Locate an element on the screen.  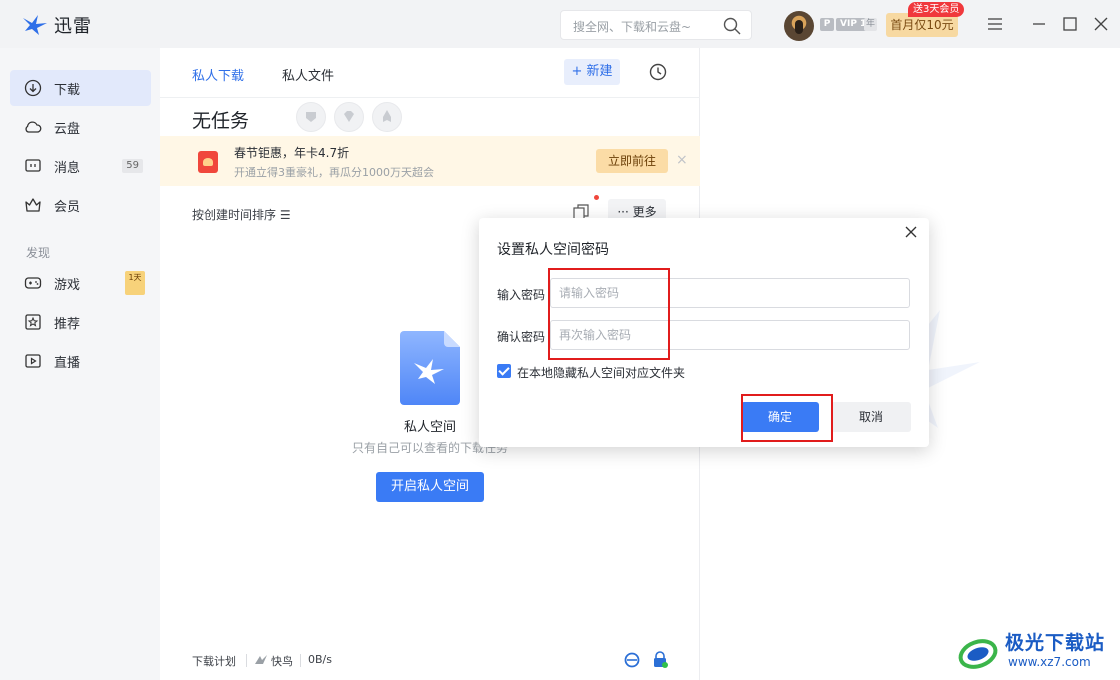
highlight-password-fields is located at coordinates (609, 314).